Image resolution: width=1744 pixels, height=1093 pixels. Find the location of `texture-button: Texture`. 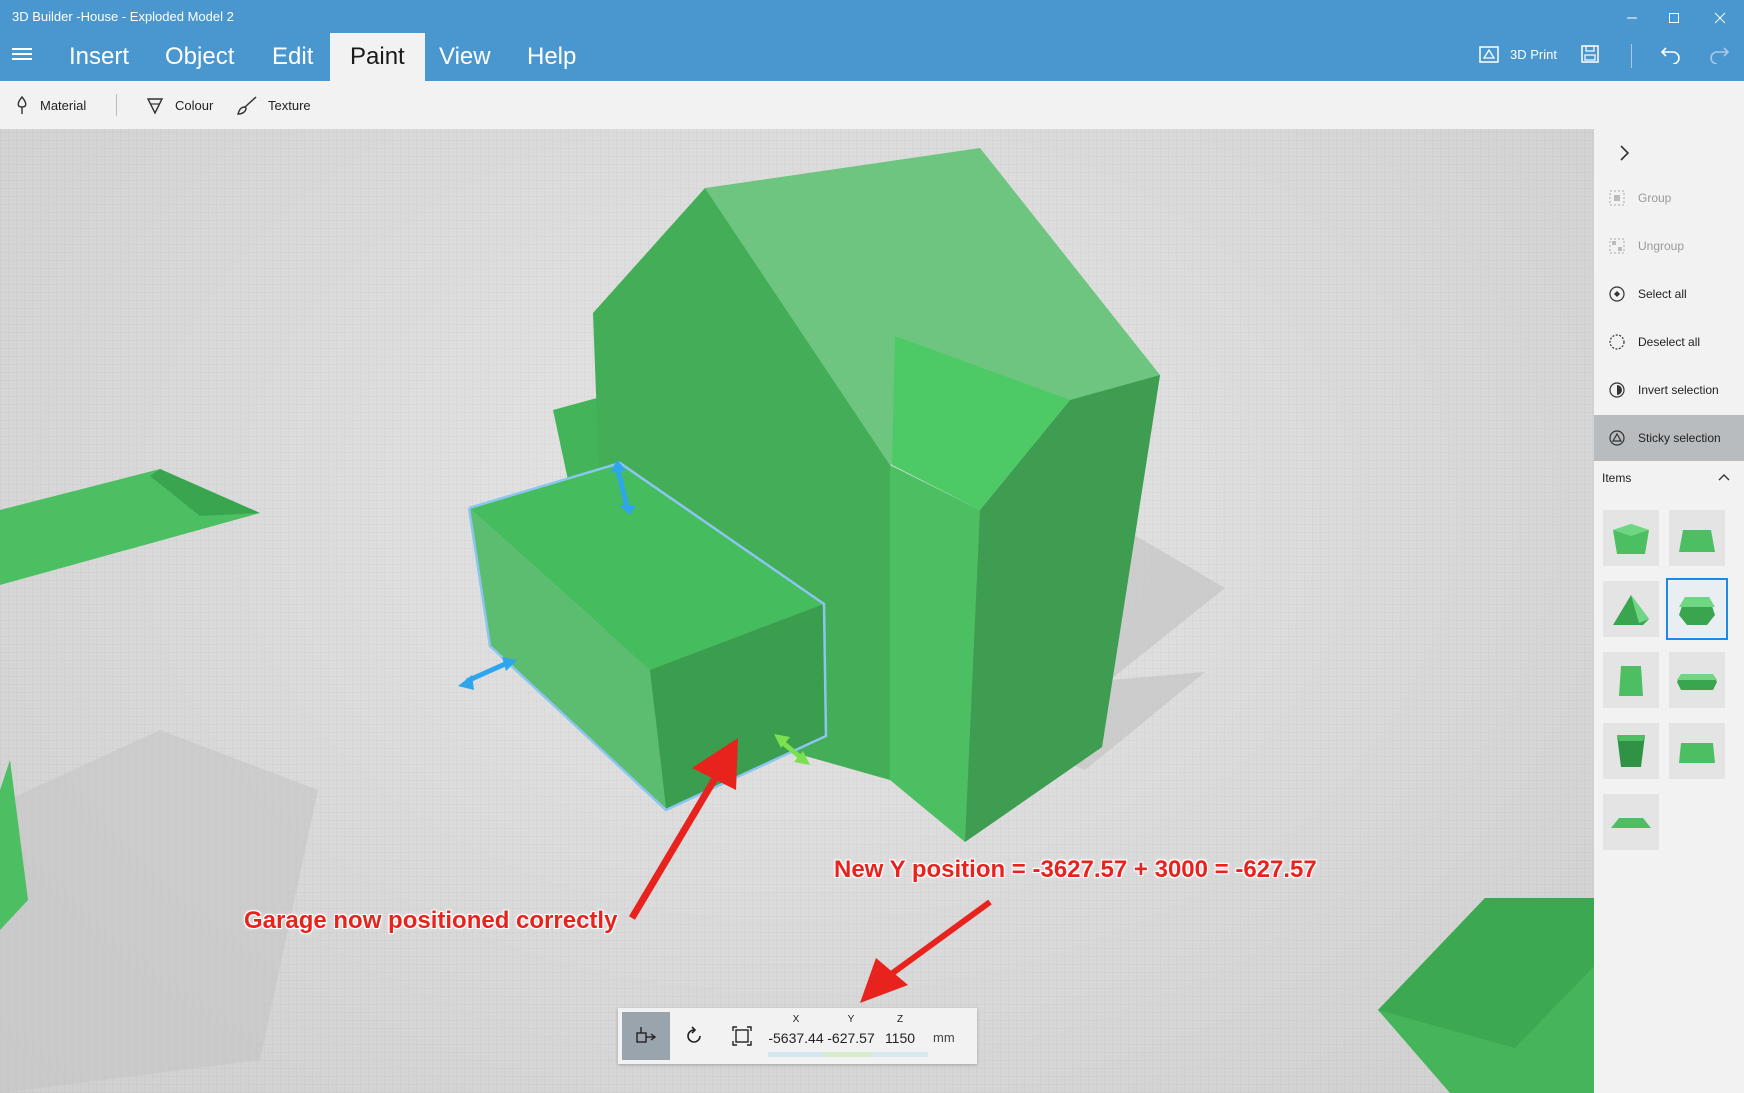

texture-button: Texture is located at coordinates (273, 105).